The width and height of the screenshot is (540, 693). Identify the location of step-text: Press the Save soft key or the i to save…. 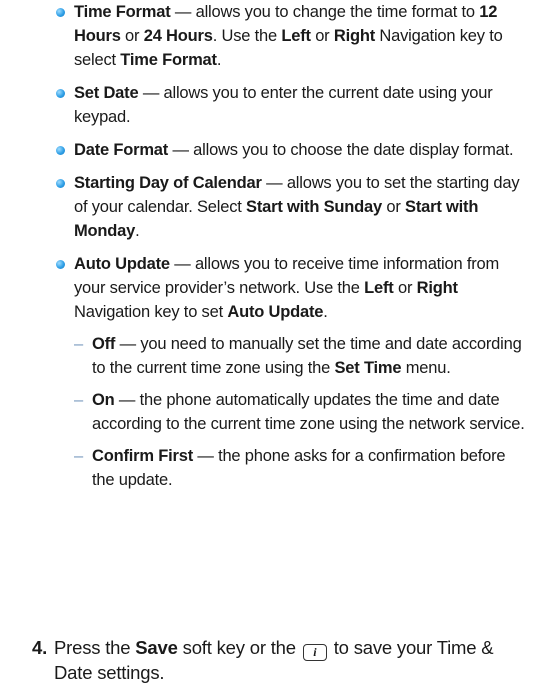
(274, 660).